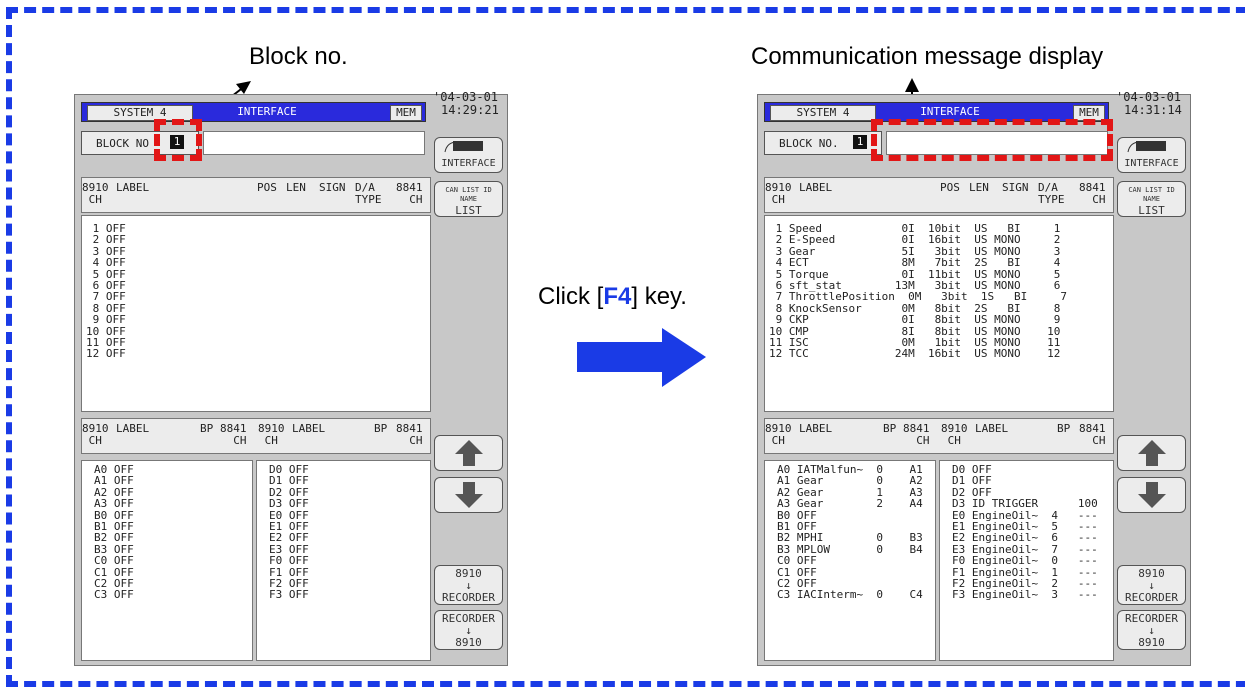 The height and width of the screenshot is (691, 1245). What do you see at coordinates (778, 193) in the screenshot?
I see `hdr-8910-ch: 8910 CH` at bounding box center [778, 193].